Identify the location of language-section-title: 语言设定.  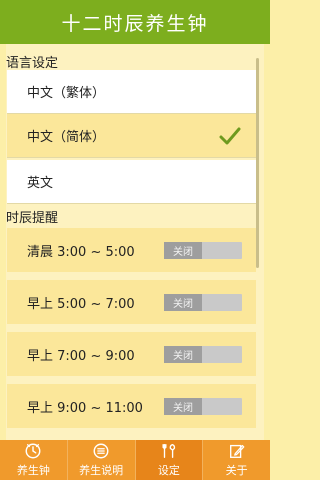
(32, 63).